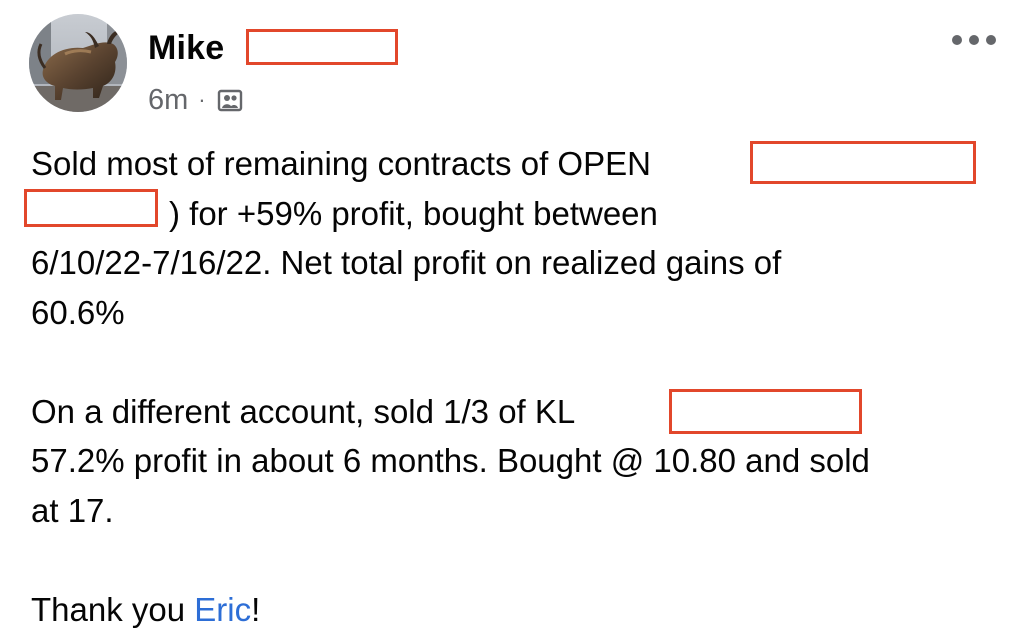  I want to click on post-text: Thank you, so click(113, 609).